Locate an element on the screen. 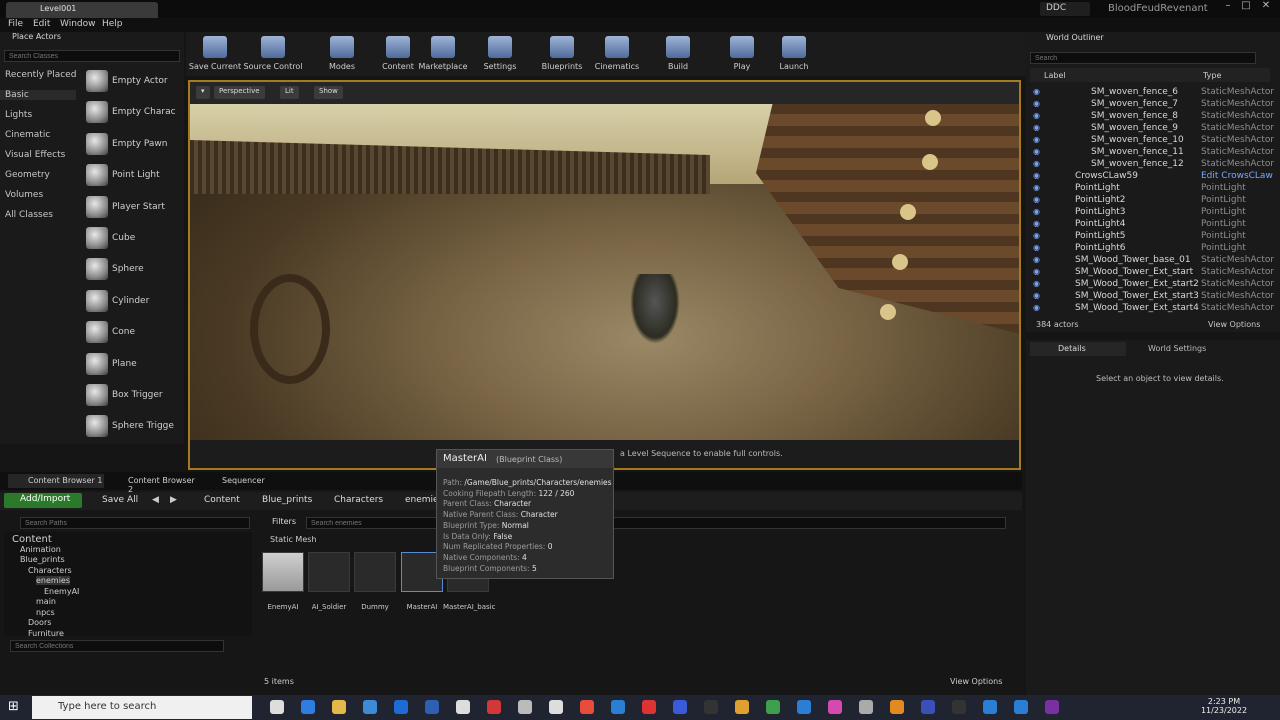 Image resolution: width=1280 pixels, height=720 pixels. column-type: Type is located at coordinates (1212, 75).